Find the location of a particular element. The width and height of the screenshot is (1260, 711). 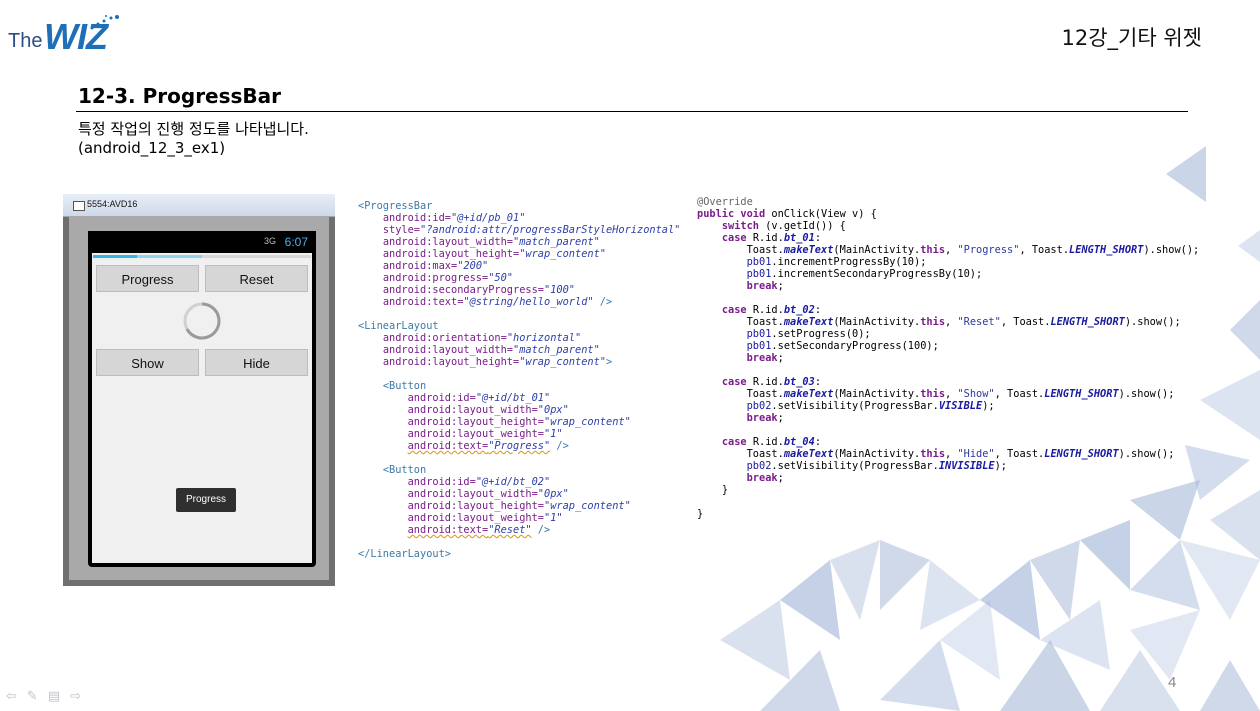

show-button: Show is located at coordinates (147, 362).